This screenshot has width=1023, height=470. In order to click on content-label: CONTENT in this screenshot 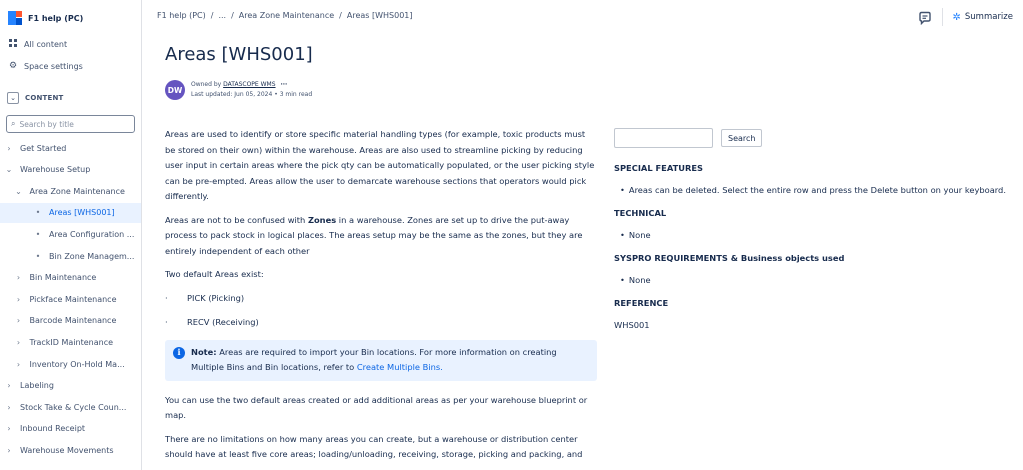, I will do `click(44, 98)`.